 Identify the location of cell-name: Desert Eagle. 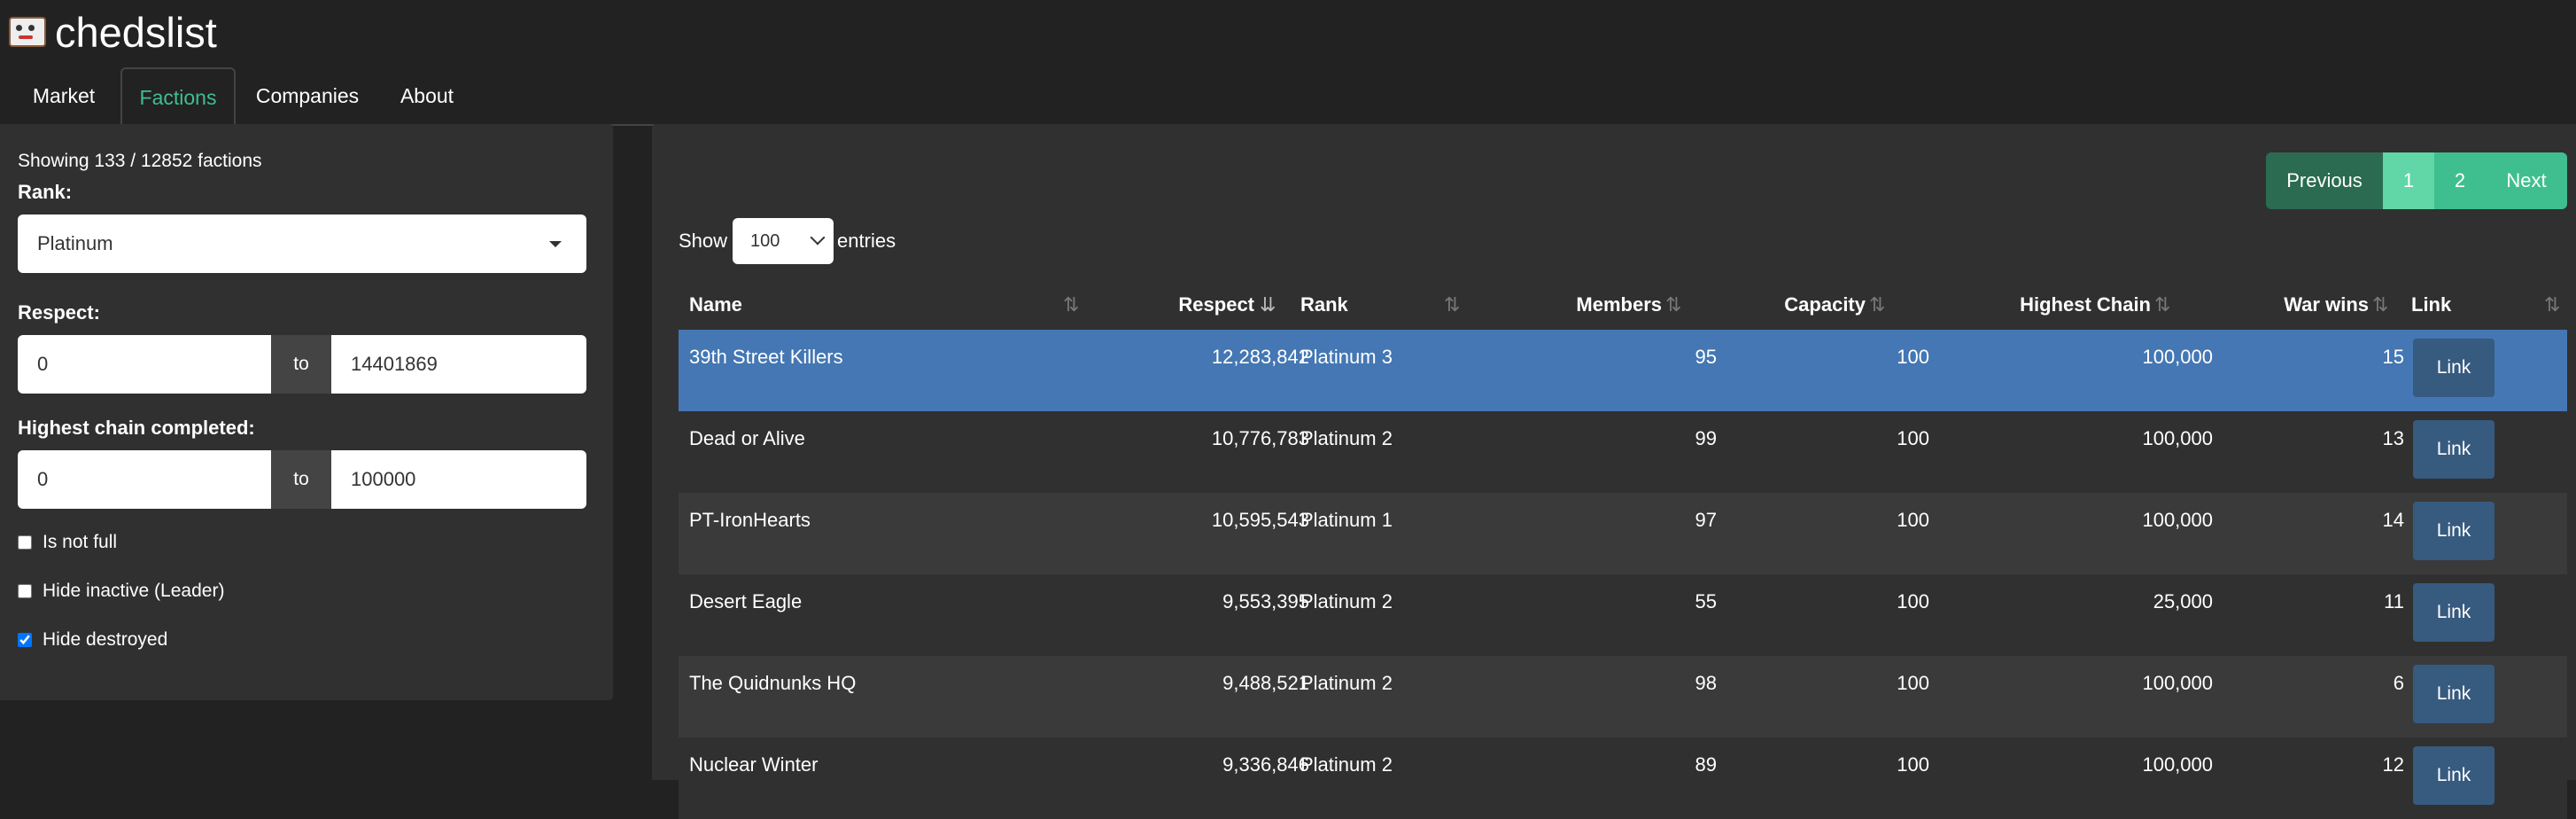
(746, 601).